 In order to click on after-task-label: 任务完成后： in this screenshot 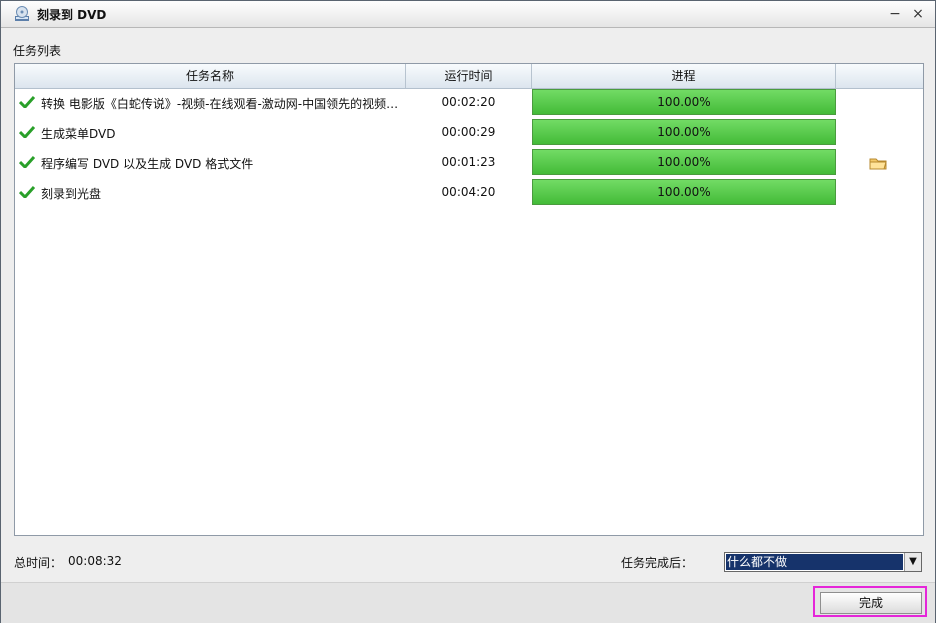, I will do `click(657, 563)`.